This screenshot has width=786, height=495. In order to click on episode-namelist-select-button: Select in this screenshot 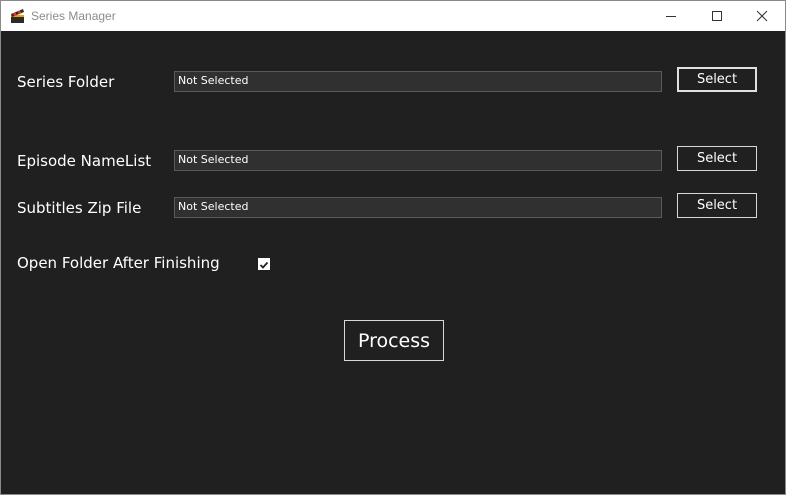, I will do `click(717, 158)`.